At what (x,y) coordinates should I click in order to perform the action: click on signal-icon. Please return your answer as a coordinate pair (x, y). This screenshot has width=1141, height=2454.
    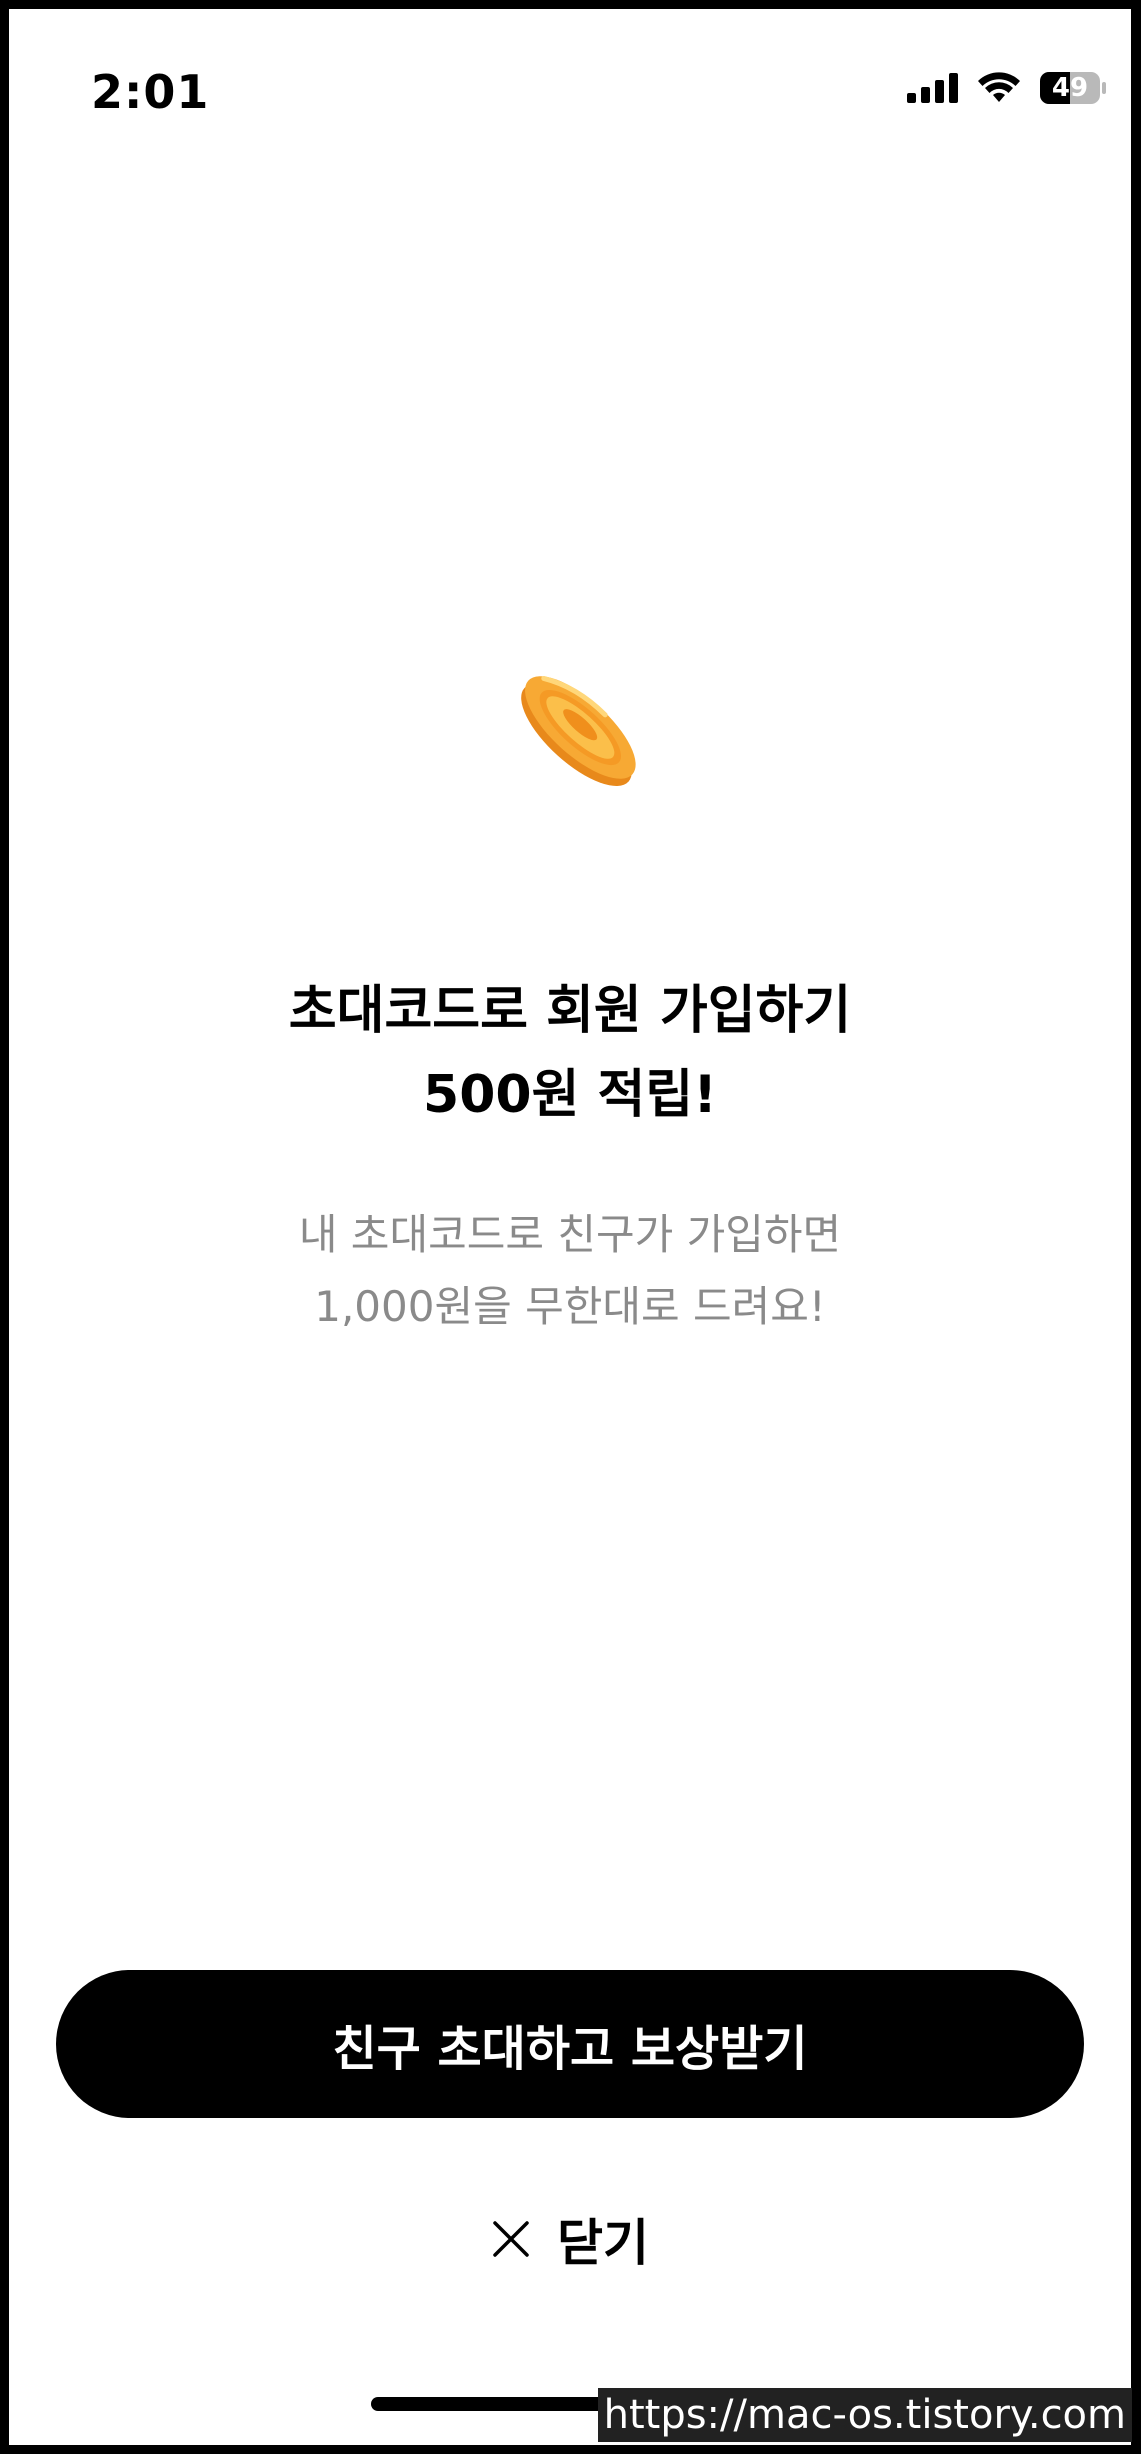
    Looking at the image, I should click on (932, 88).